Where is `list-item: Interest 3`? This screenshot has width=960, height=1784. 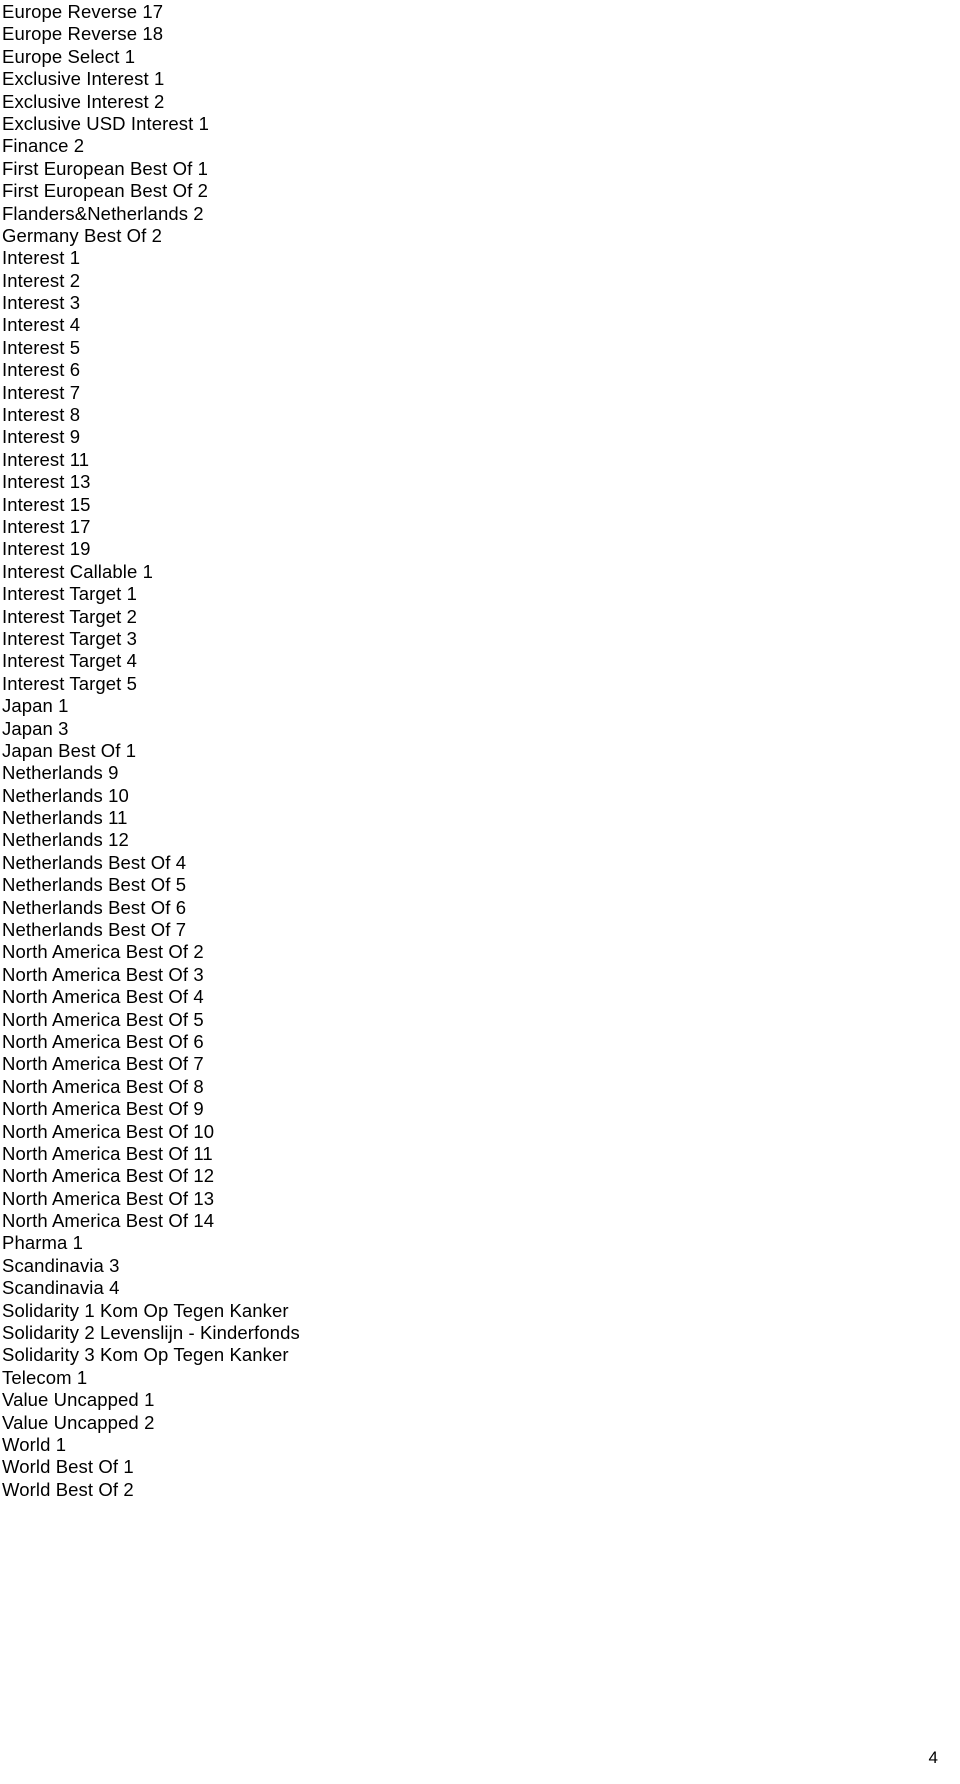 list-item: Interest 3 is located at coordinates (41, 303).